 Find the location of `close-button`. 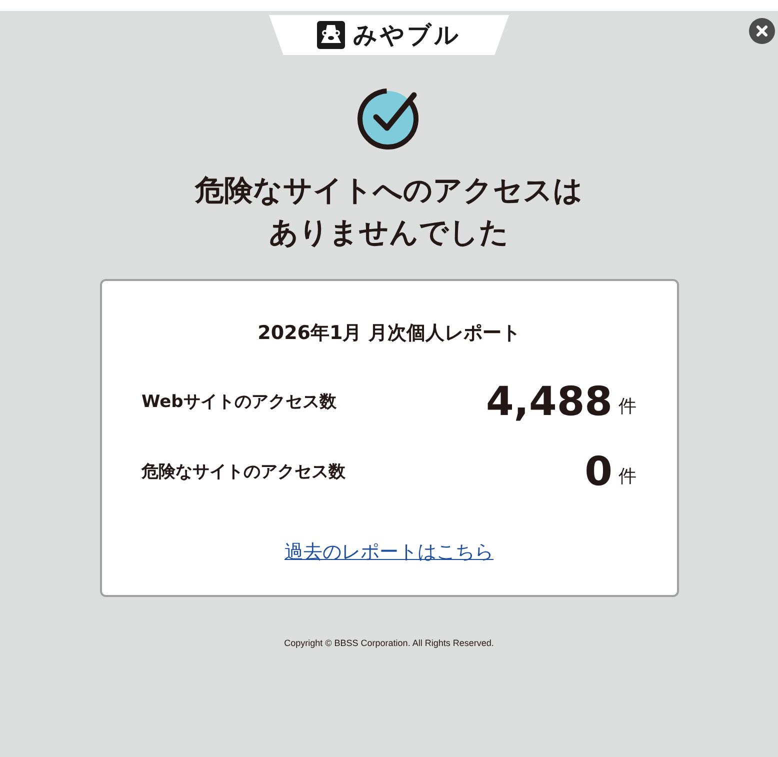

close-button is located at coordinates (762, 31).